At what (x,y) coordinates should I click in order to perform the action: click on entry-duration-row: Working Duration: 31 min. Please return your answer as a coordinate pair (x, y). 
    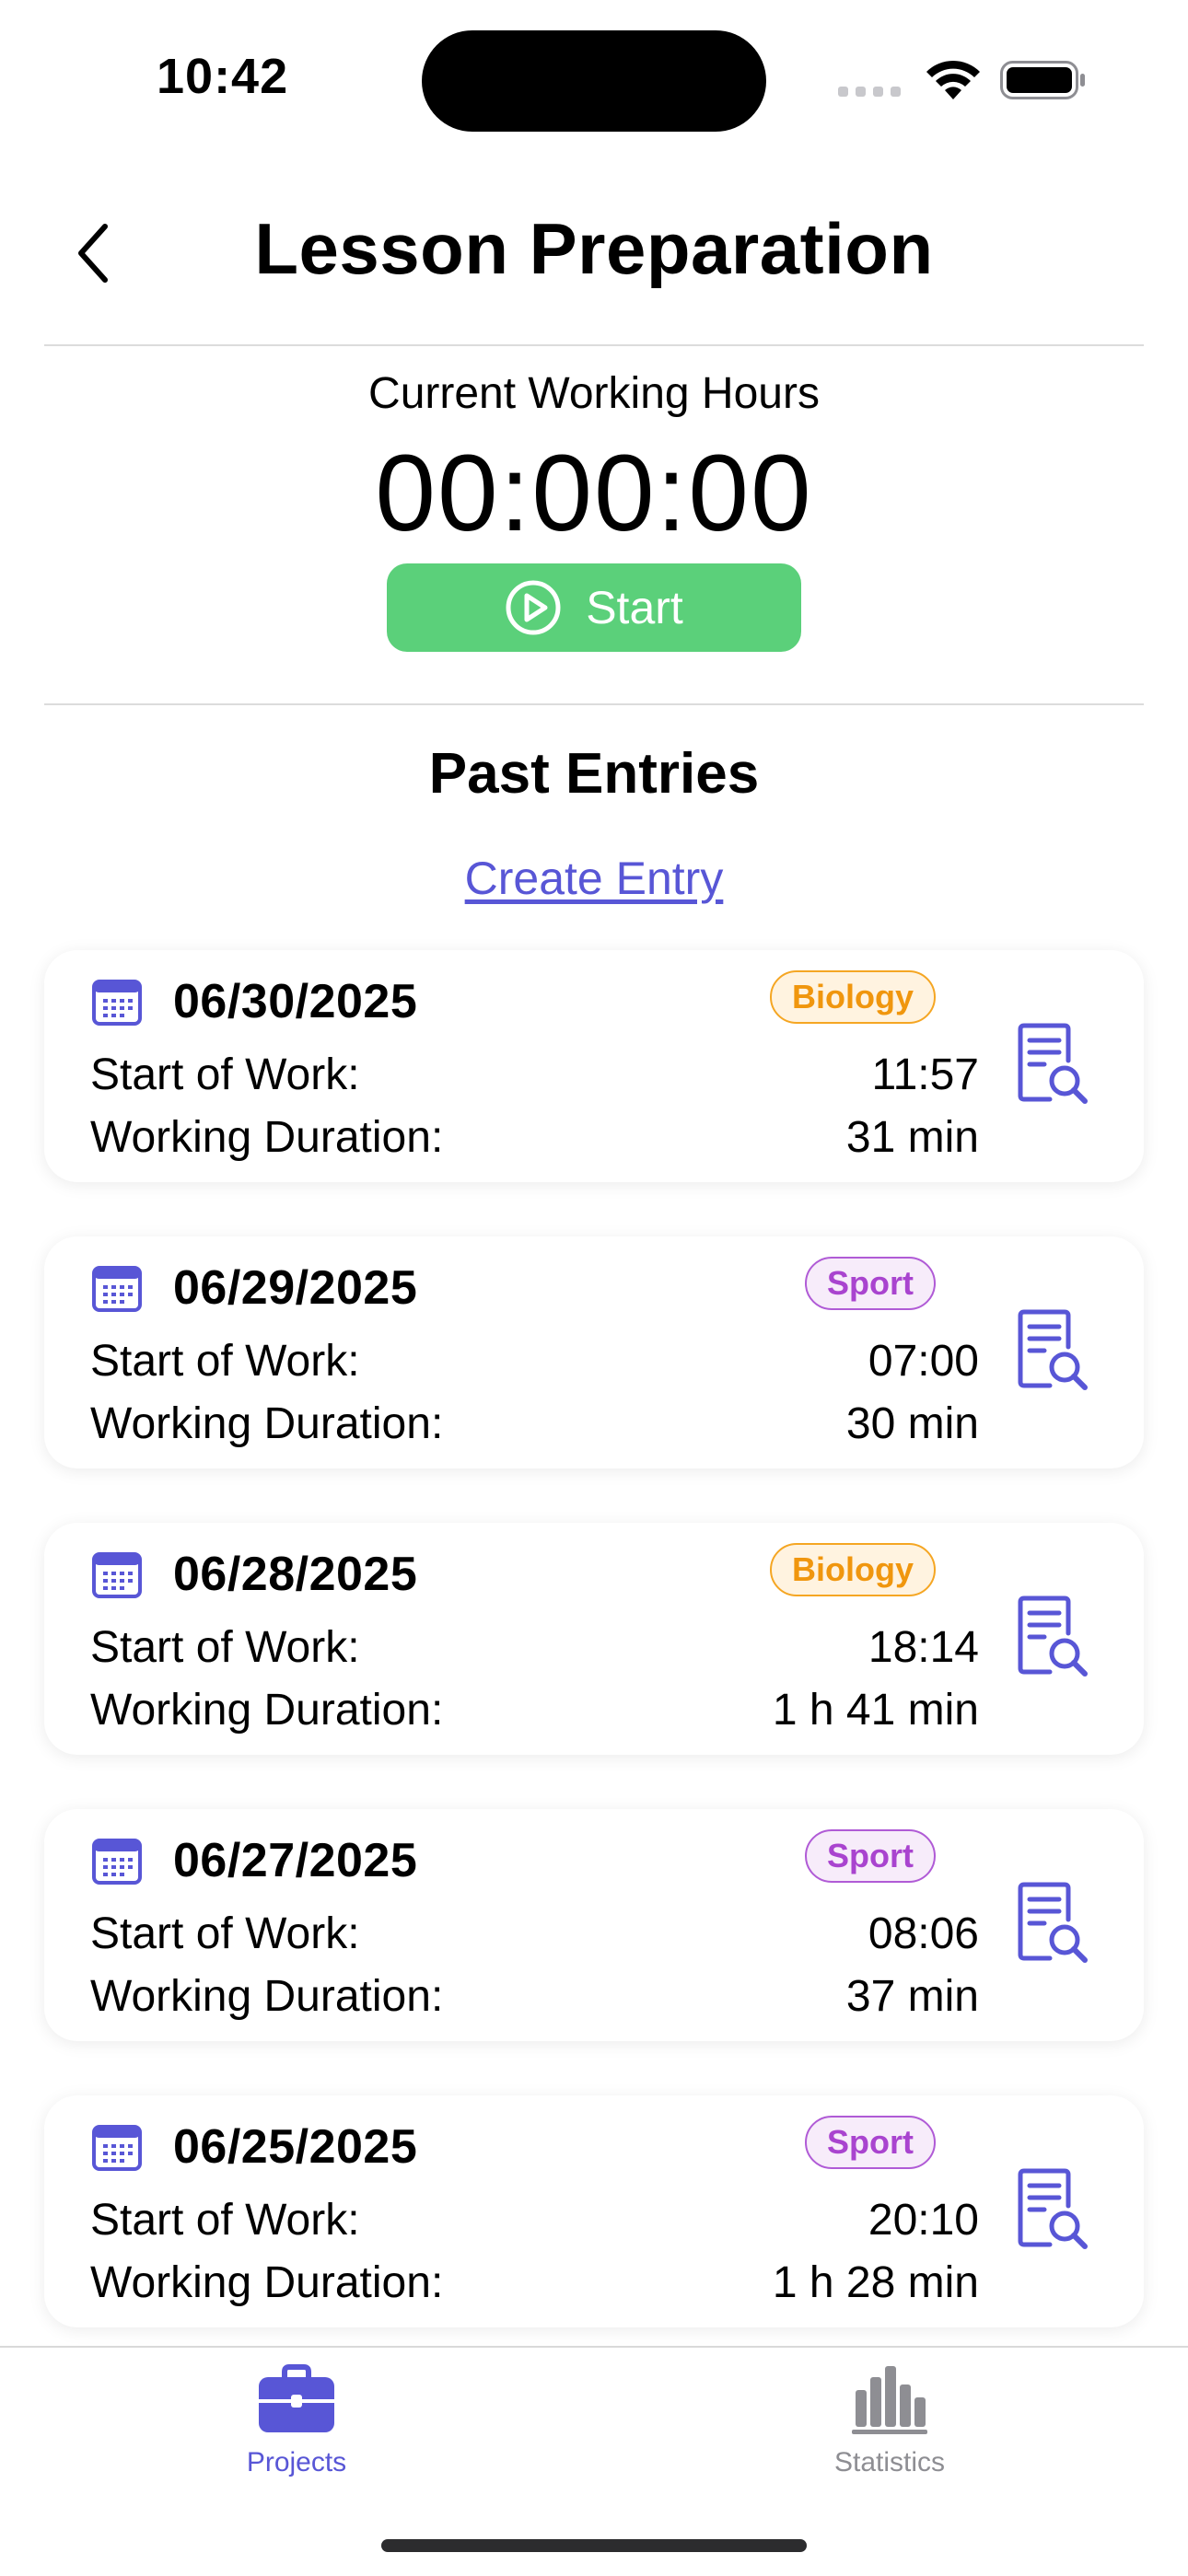
    Looking at the image, I should click on (534, 1137).